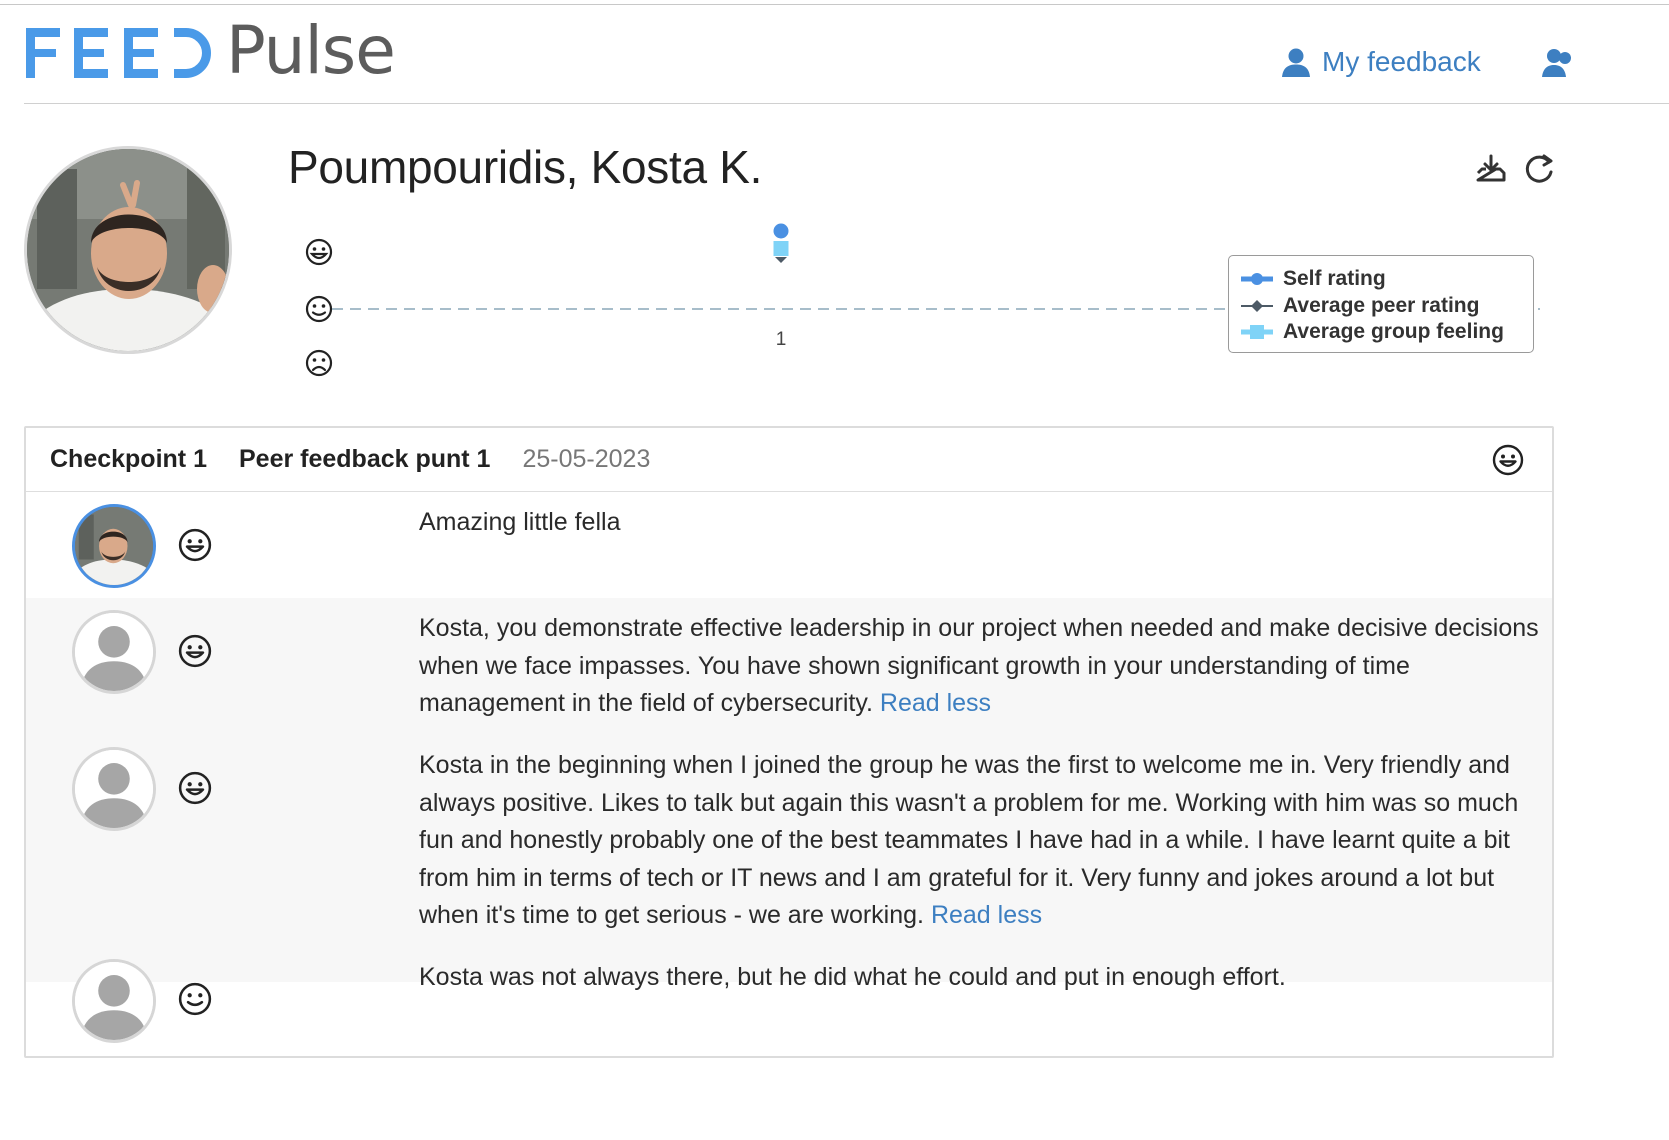  Describe the element at coordinates (520, 522) in the screenshot. I see `feedback-body: Amazing little fella` at that location.